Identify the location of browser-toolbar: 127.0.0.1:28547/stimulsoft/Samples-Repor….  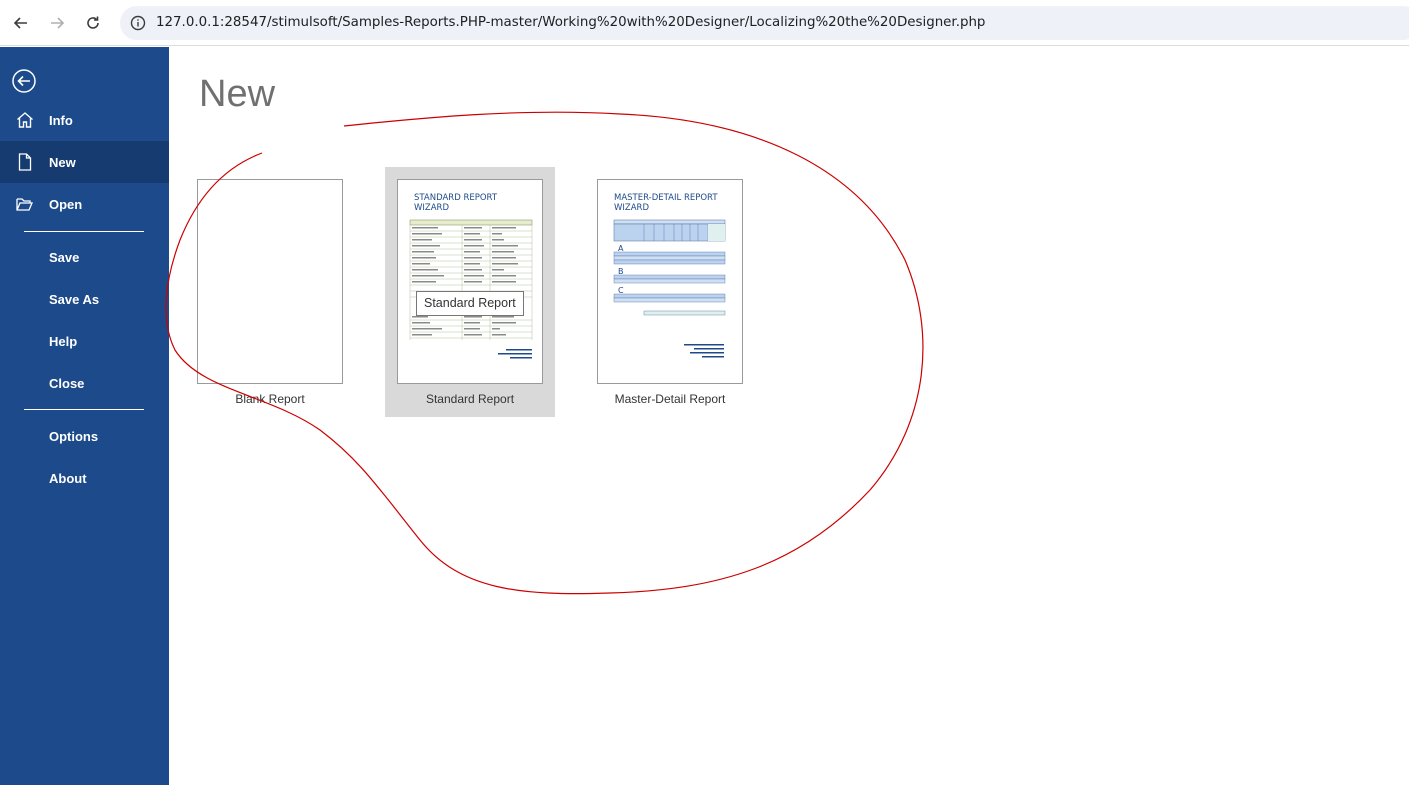
(704, 23).